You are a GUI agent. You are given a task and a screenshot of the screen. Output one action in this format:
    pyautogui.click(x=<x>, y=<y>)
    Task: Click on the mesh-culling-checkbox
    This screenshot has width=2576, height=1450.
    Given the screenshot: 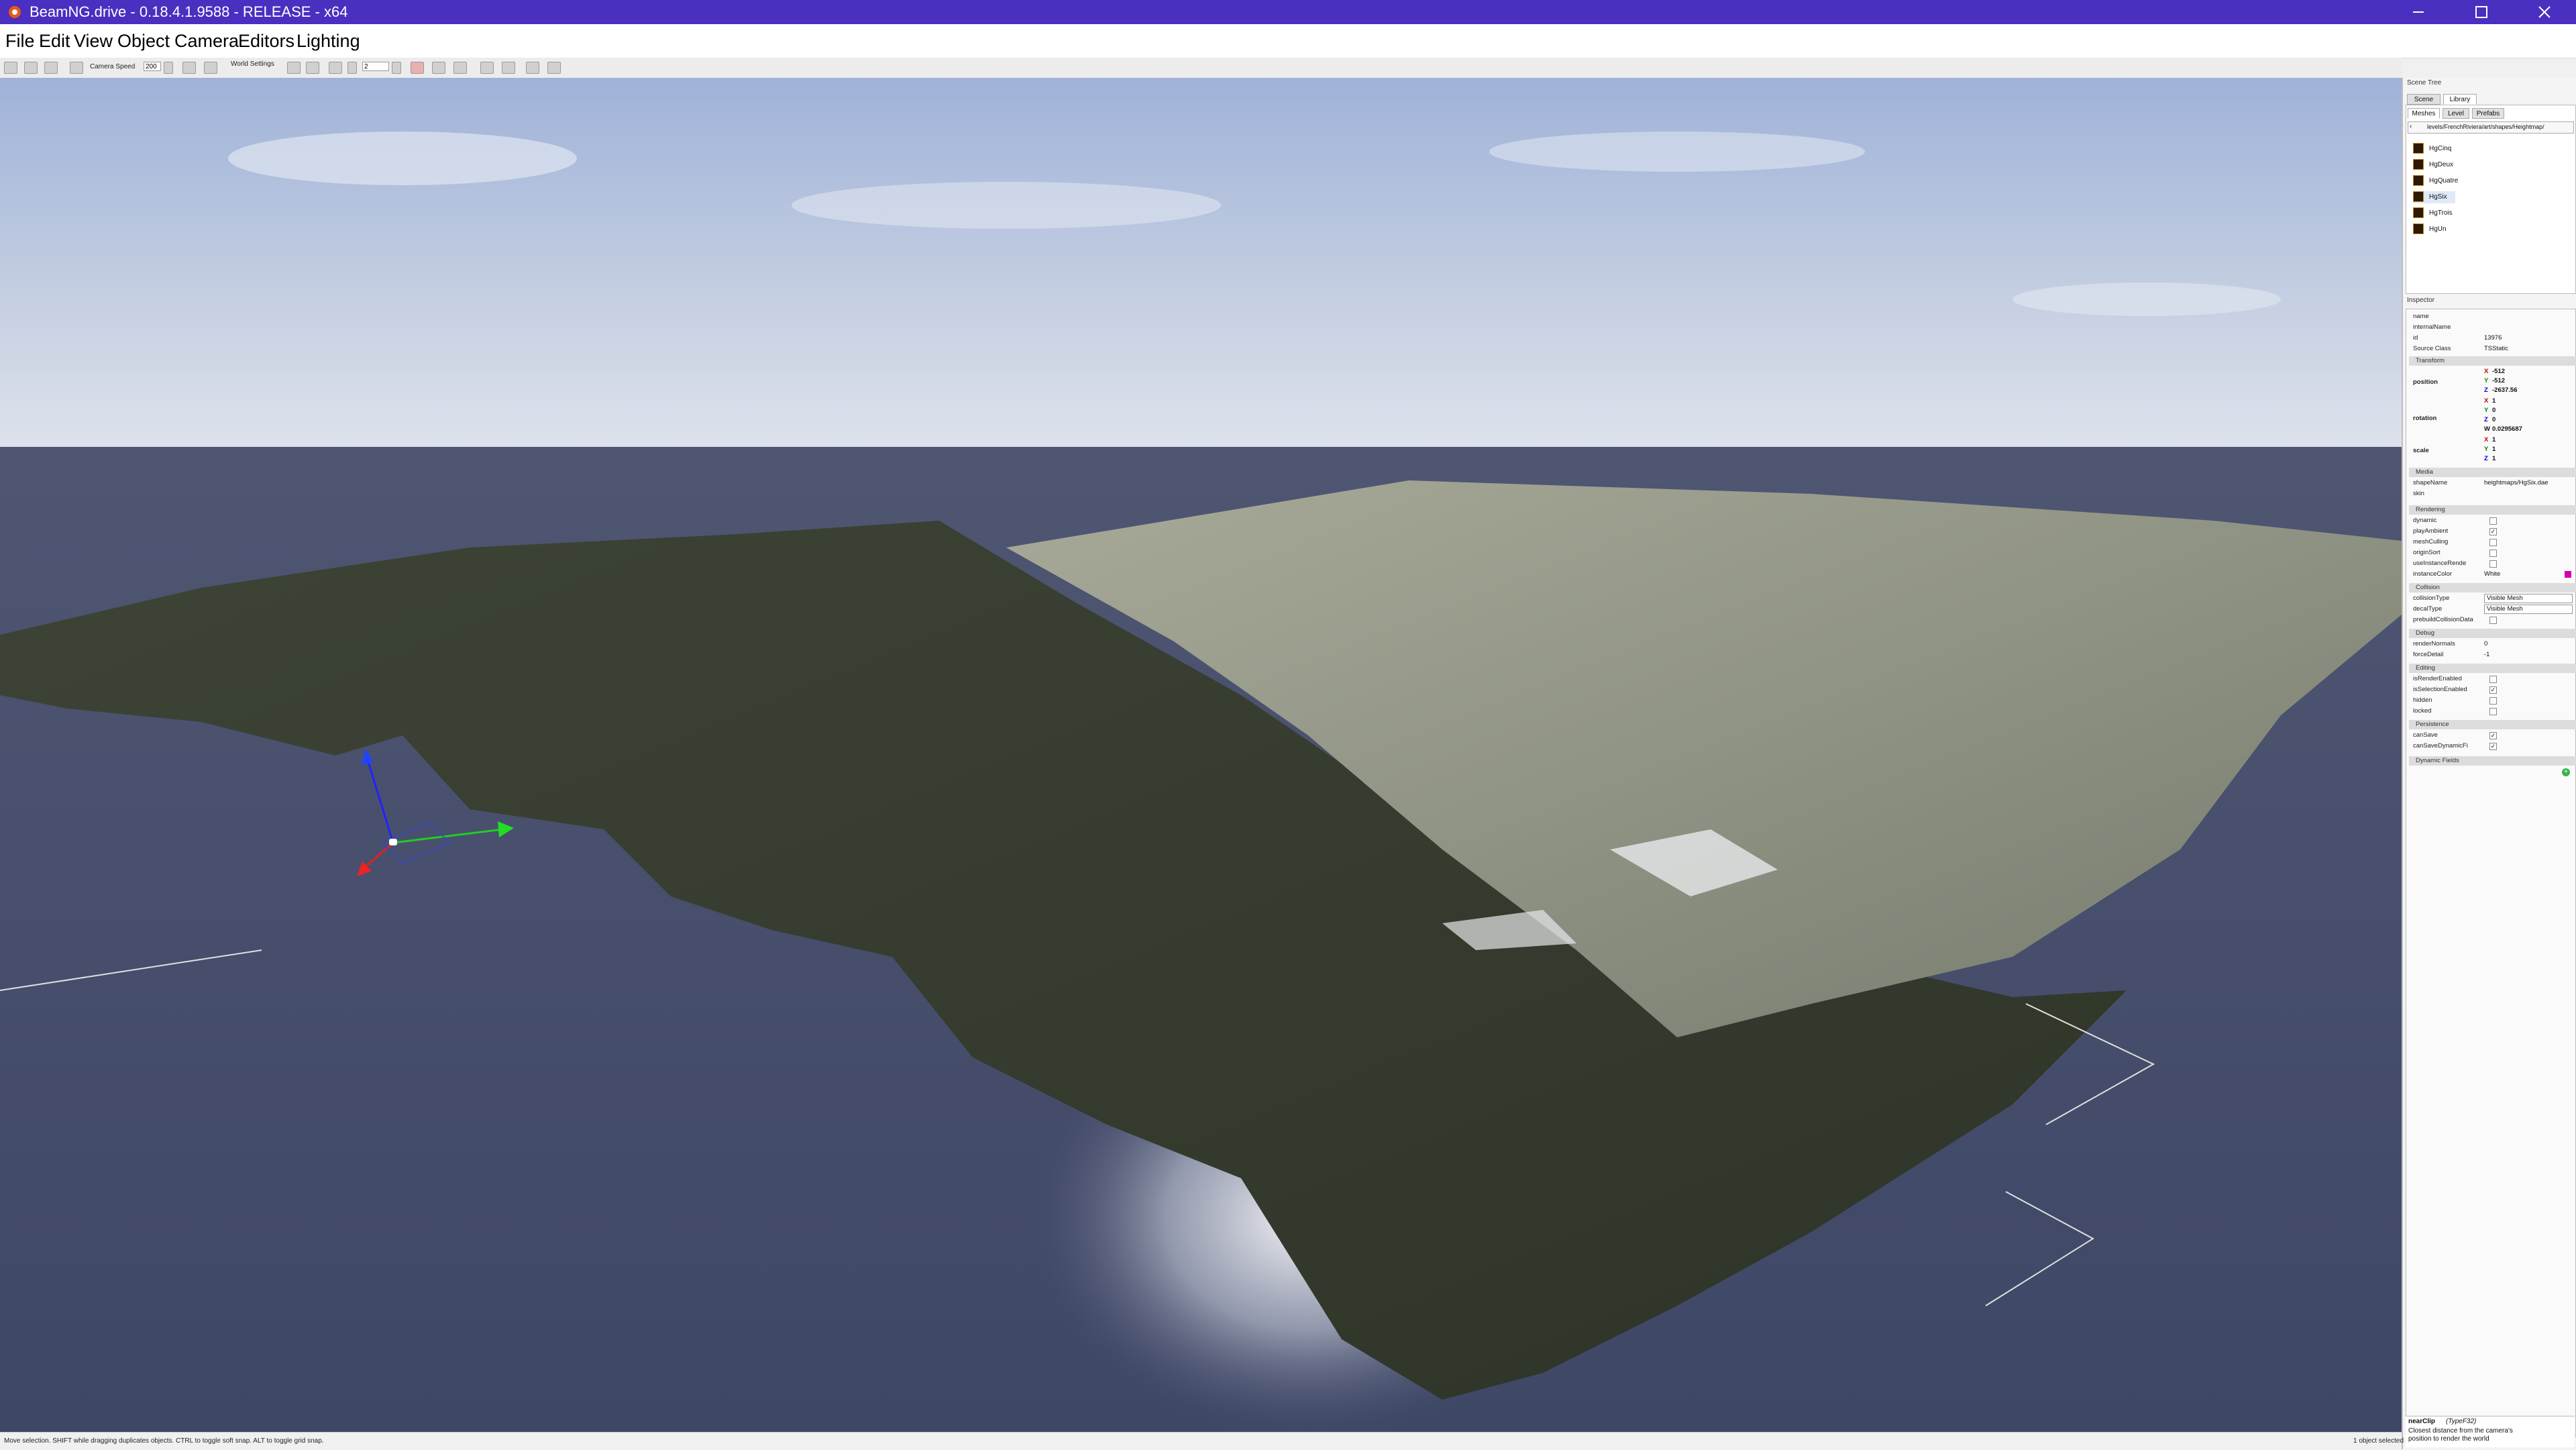 What is the action you would take?
    pyautogui.click(x=2493, y=542)
    